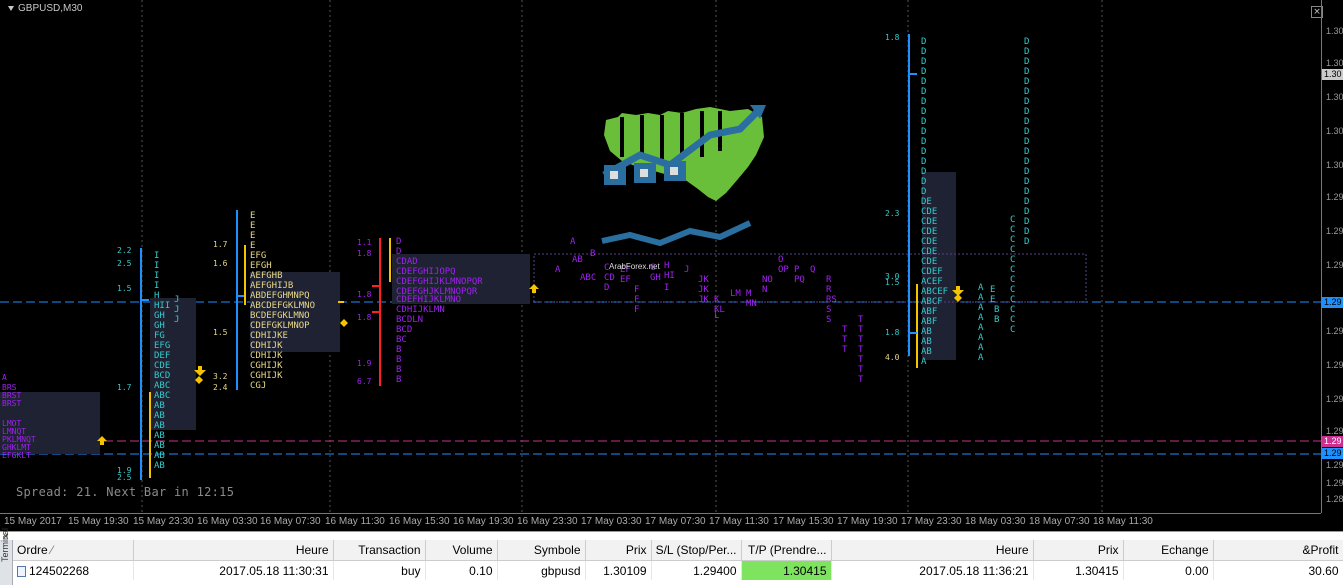  What do you see at coordinates (156, 296) in the screenshot?
I see `svg-text: H` at bounding box center [156, 296].